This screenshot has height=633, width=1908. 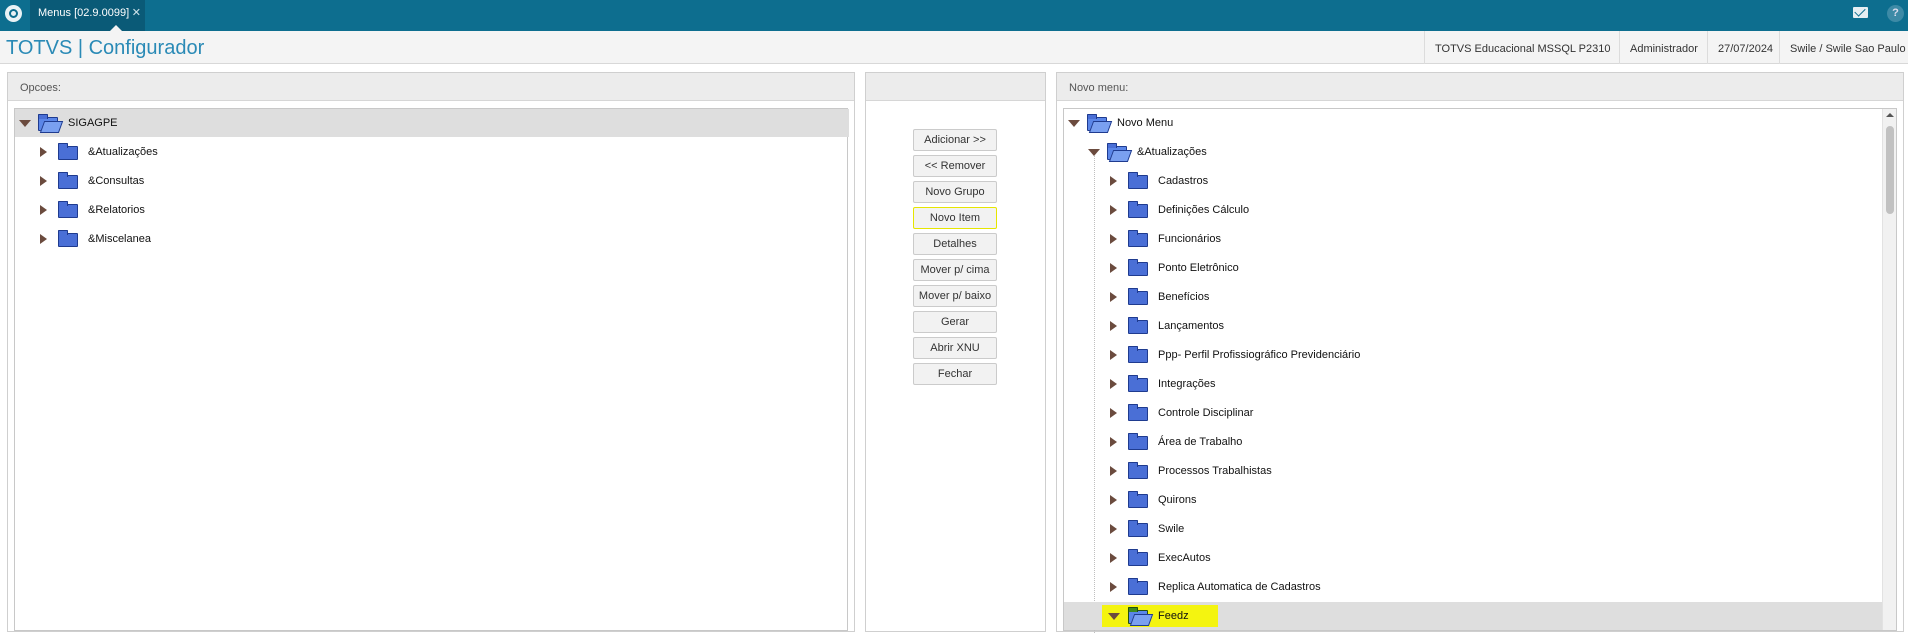 I want to click on tree-node-label: Replica Automatica de Cadastros, so click(x=1239, y=587).